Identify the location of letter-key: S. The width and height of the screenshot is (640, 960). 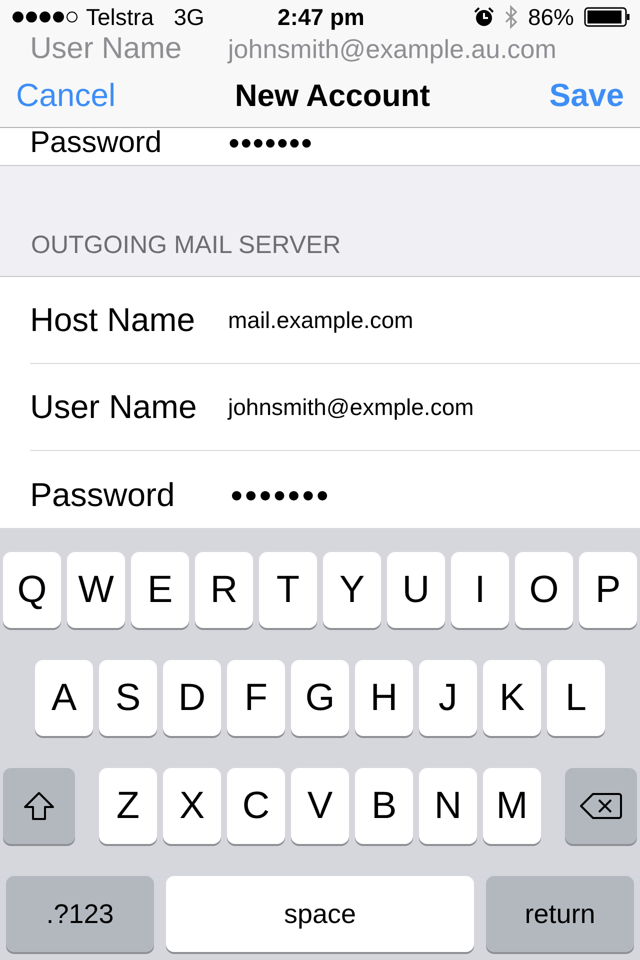
(128, 698).